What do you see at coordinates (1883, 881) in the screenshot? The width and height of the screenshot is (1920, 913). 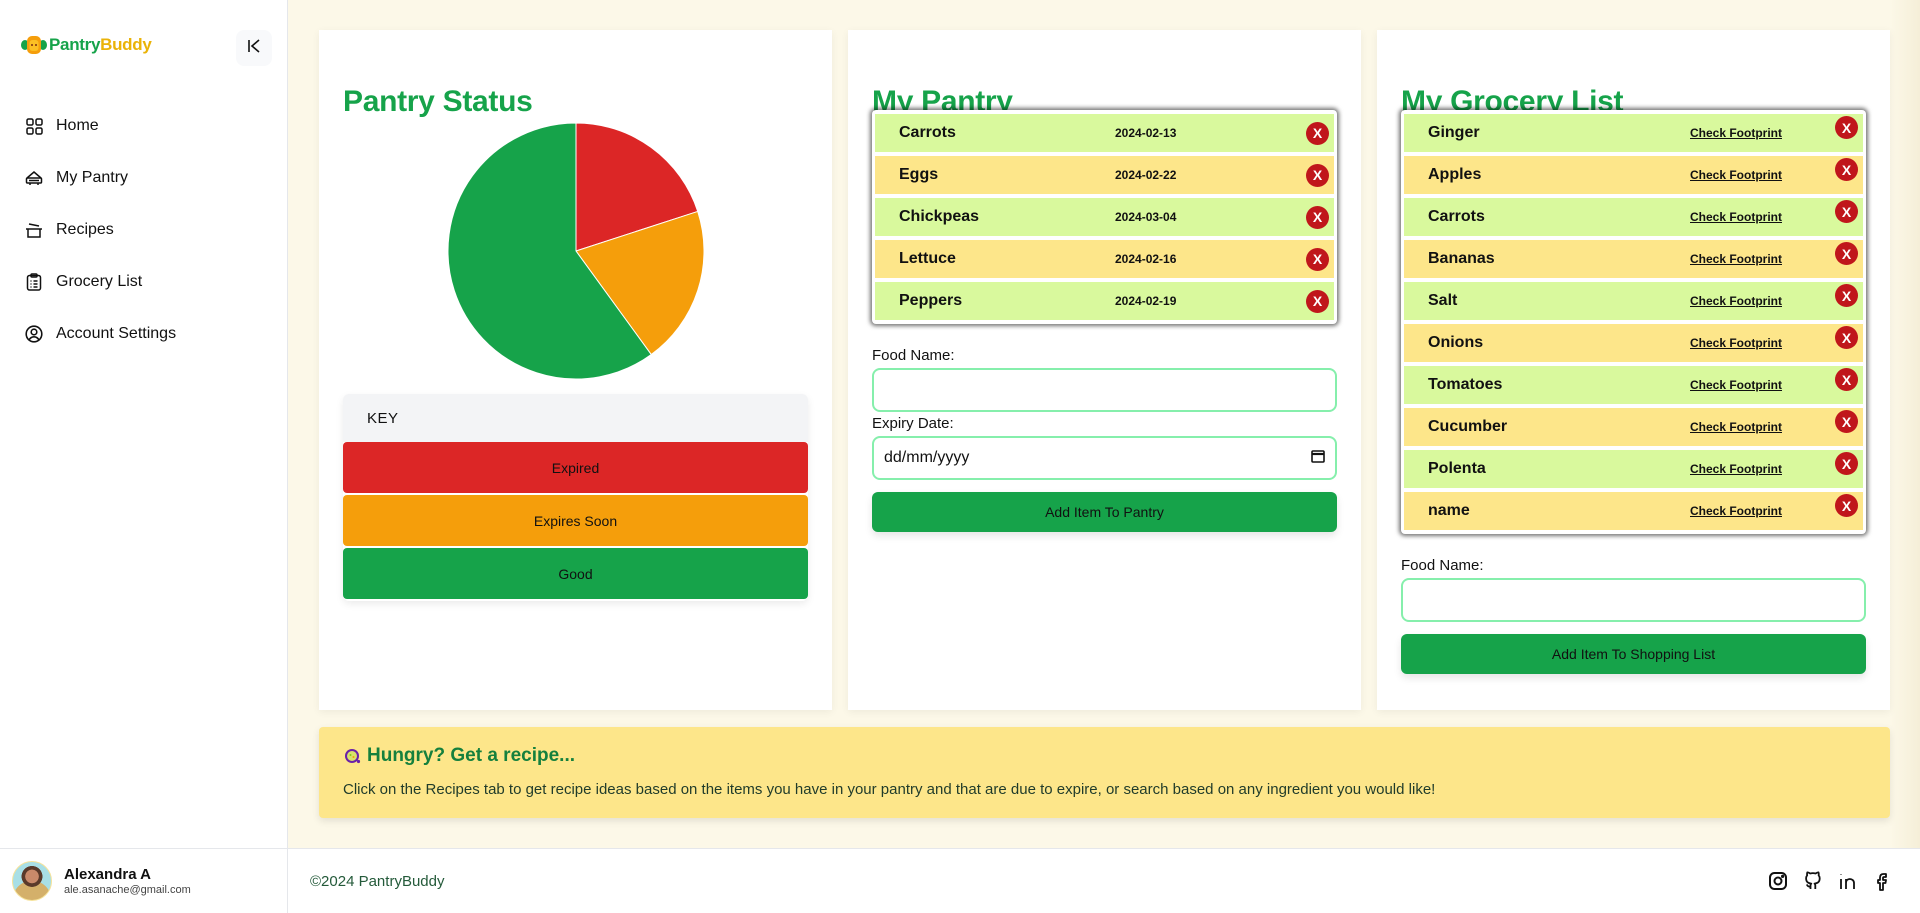 I see `facebook-icon` at bounding box center [1883, 881].